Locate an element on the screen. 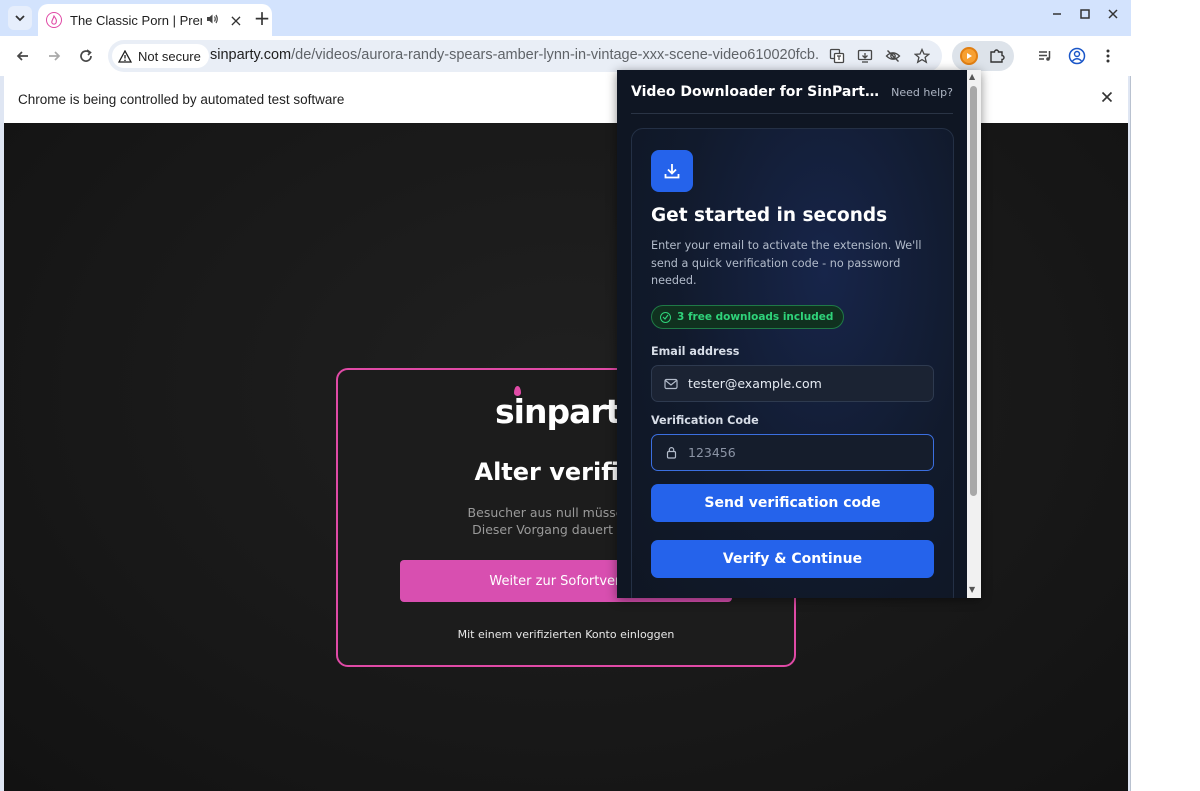 The height and width of the screenshot is (791, 1200). forward-icon is located at coordinates (54, 56).